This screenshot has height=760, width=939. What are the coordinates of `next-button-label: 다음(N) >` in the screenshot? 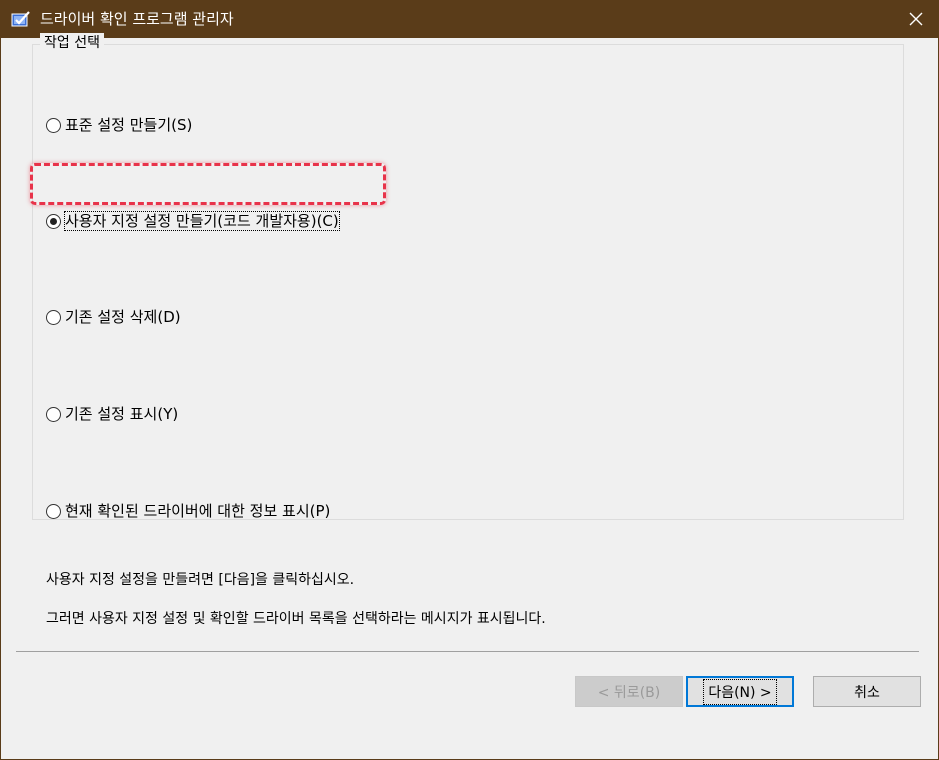 It's located at (740, 691).